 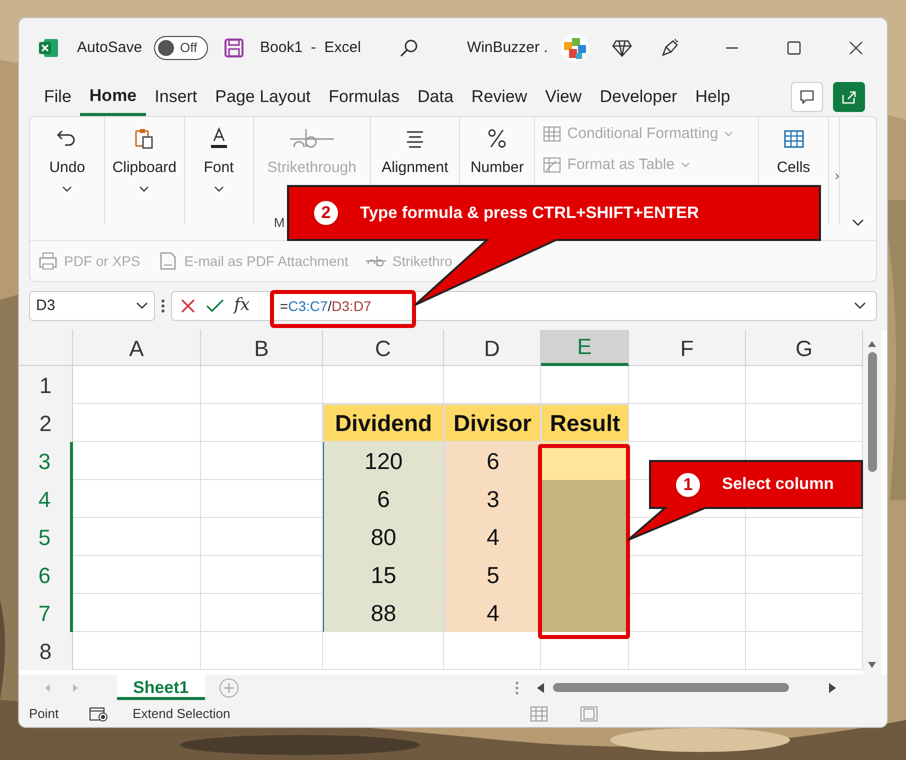 I want to click on table-cell: 88, so click(x=383, y=613).